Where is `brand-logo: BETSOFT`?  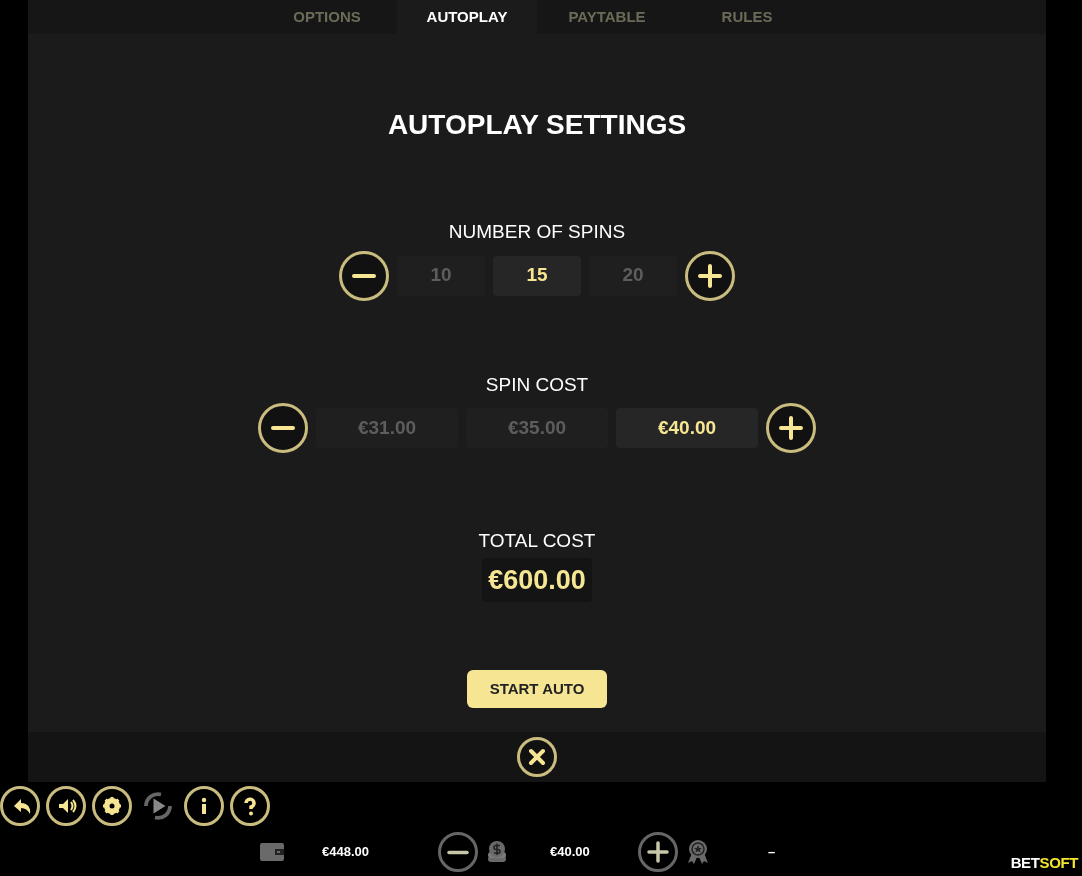 brand-logo: BETSOFT is located at coordinates (1044, 862).